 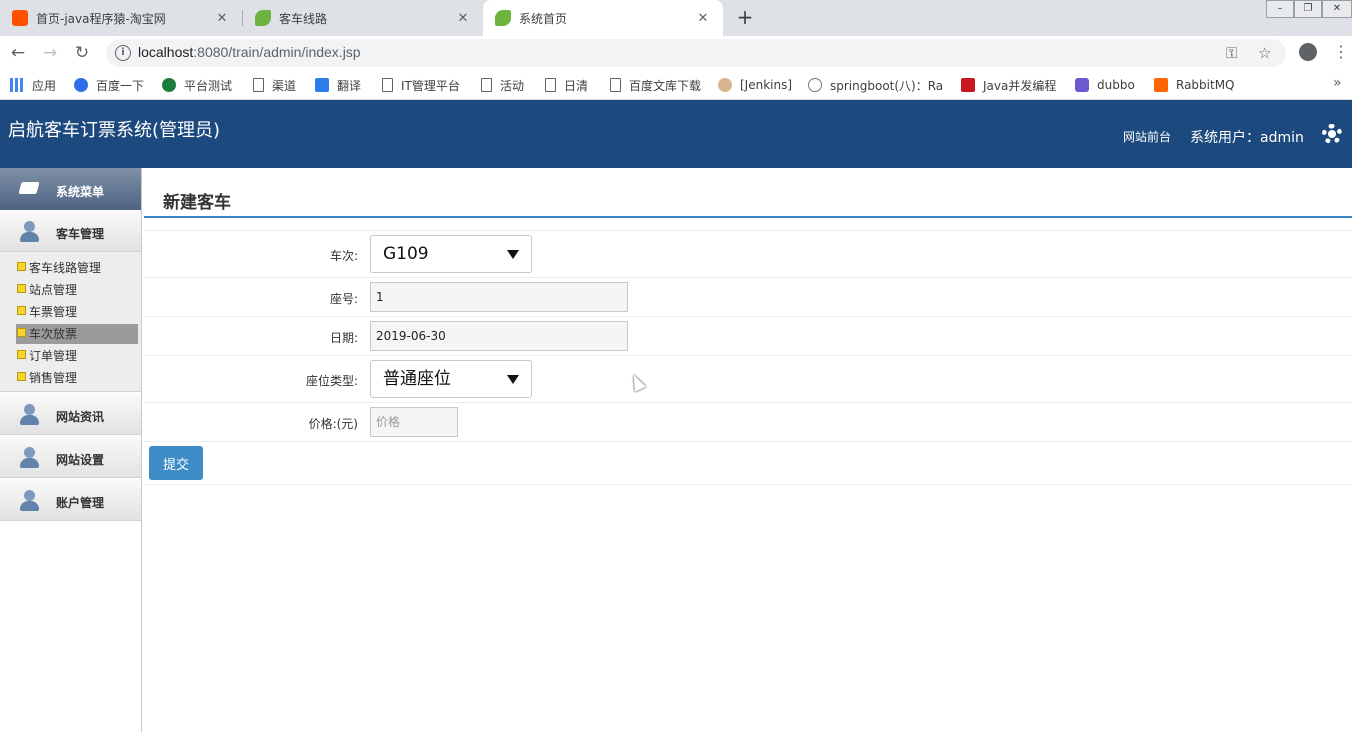 I want to click on bookmark-dubbo: dubbo, so click(x=1105, y=85).